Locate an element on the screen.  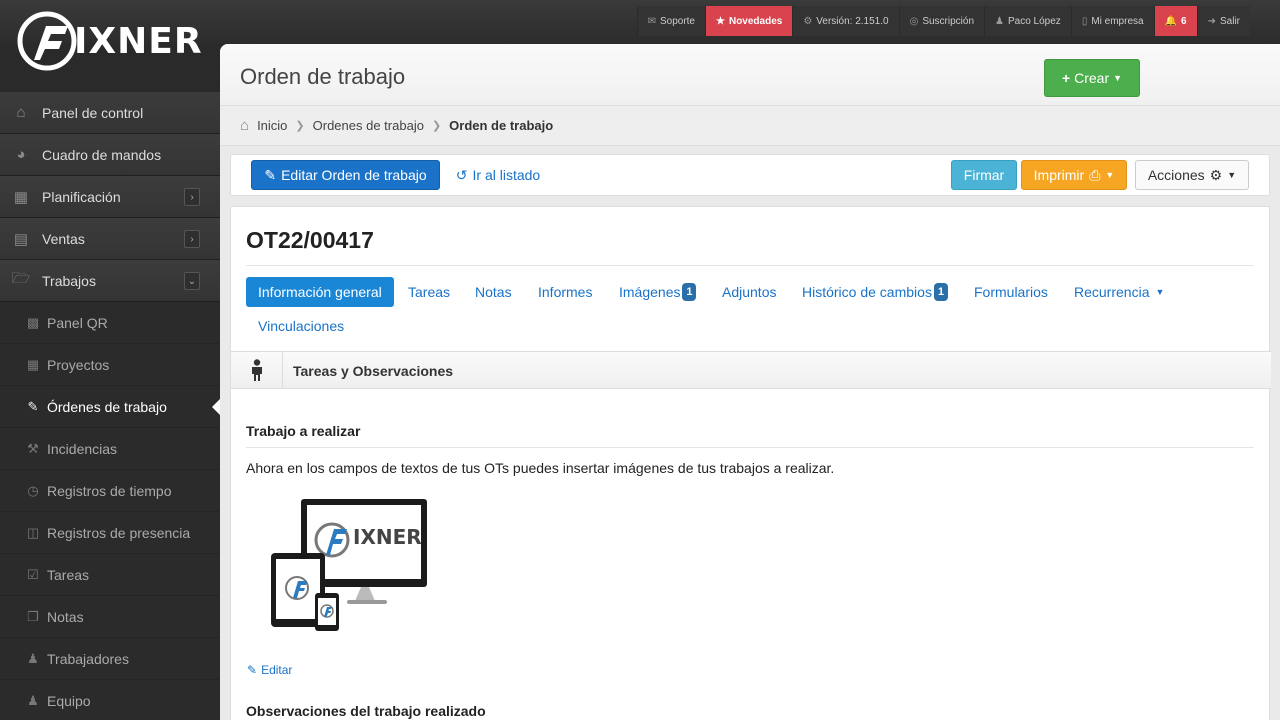
news-link: ★ Novedades is located at coordinates (749, 21).